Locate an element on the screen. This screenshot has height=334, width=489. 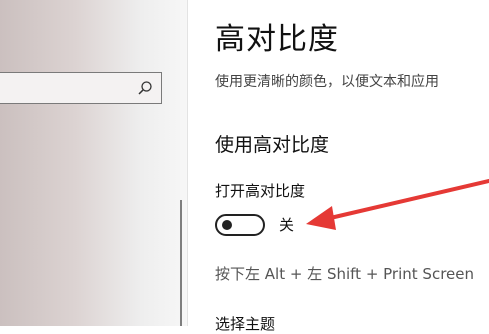
high-contrast-toggle-label: 打开高对比度 is located at coordinates (260, 191).